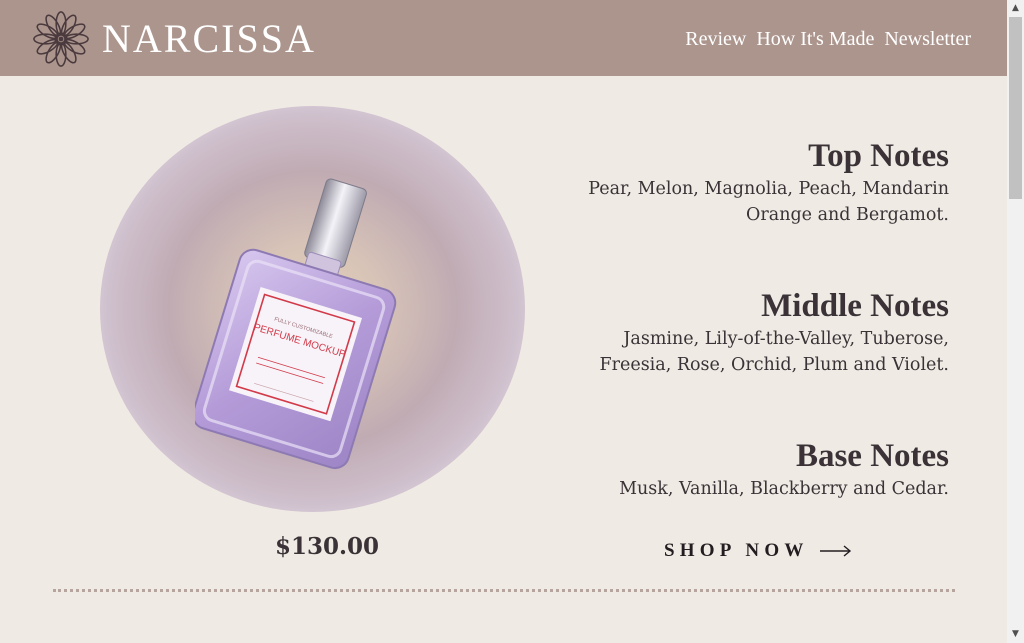 This screenshot has width=1024, height=643. What do you see at coordinates (503, 38) in the screenshot?
I see `site-header: NARCISSA Review How It's Made Newsletter` at bounding box center [503, 38].